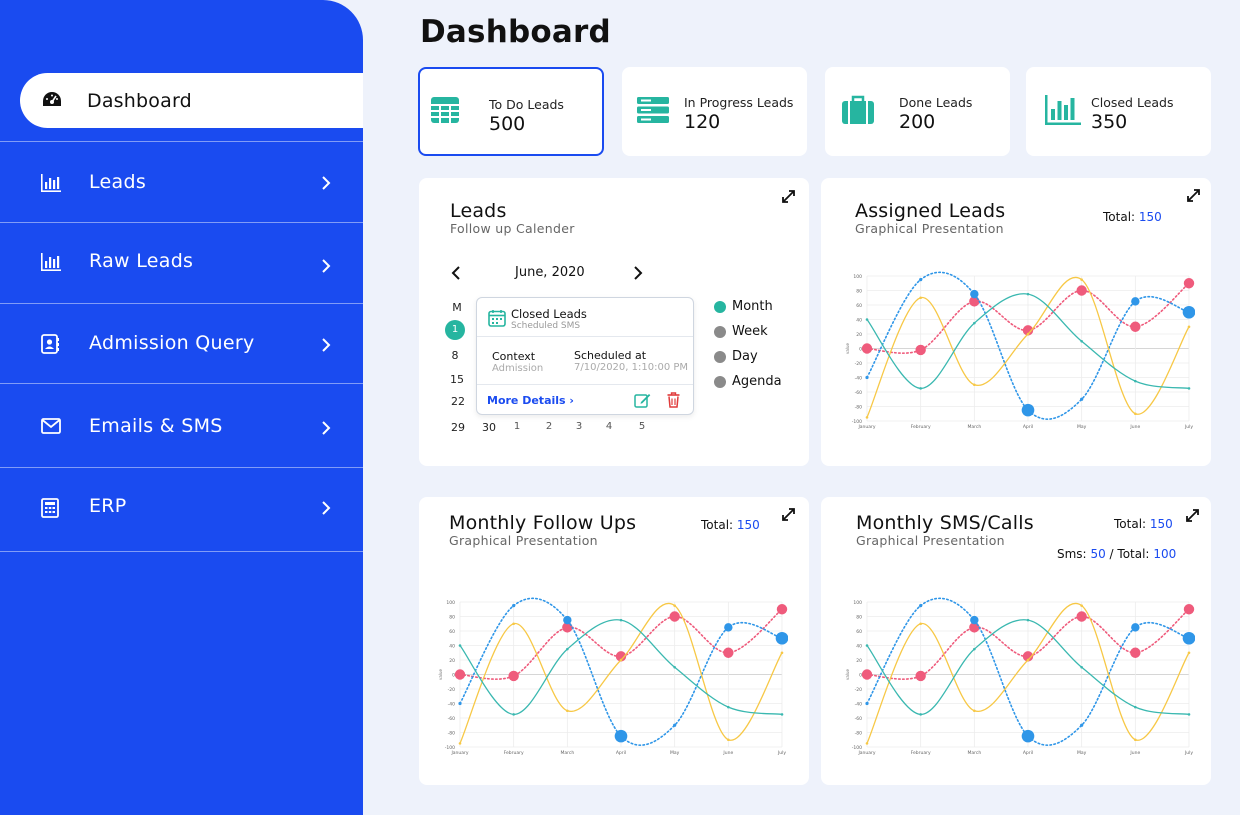 The height and width of the screenshot is (815, 1240). I want to click on y-tick-label: -80, so click(858, 734).